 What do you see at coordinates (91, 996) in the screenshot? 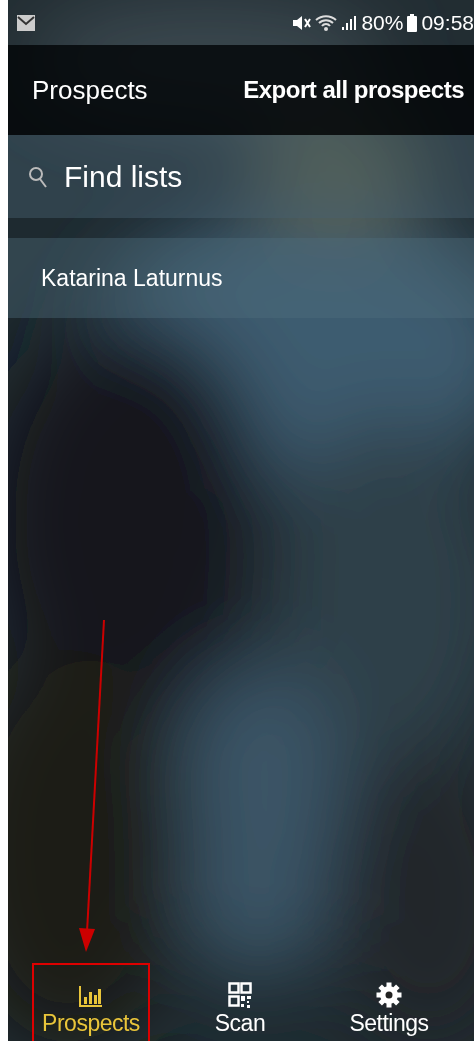
I see `bar-chart-icon` at bounding box center [91, 996].